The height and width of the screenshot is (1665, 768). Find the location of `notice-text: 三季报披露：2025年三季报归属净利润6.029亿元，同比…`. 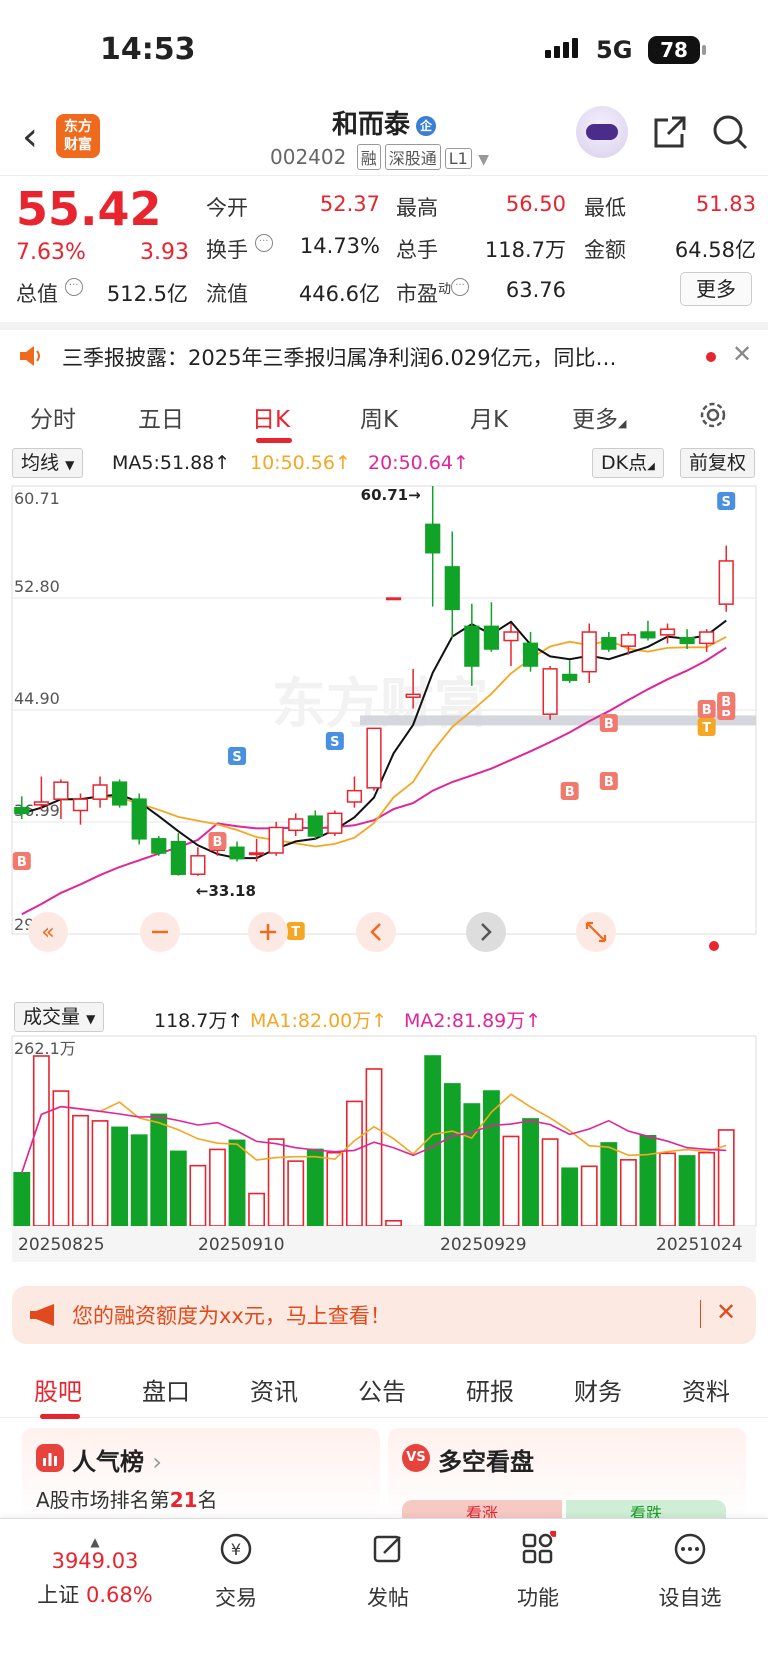

notice-text: 三季报披露：2025年三季报归属净利润6.029亿元，同比… is located at coordinates (372, 357).